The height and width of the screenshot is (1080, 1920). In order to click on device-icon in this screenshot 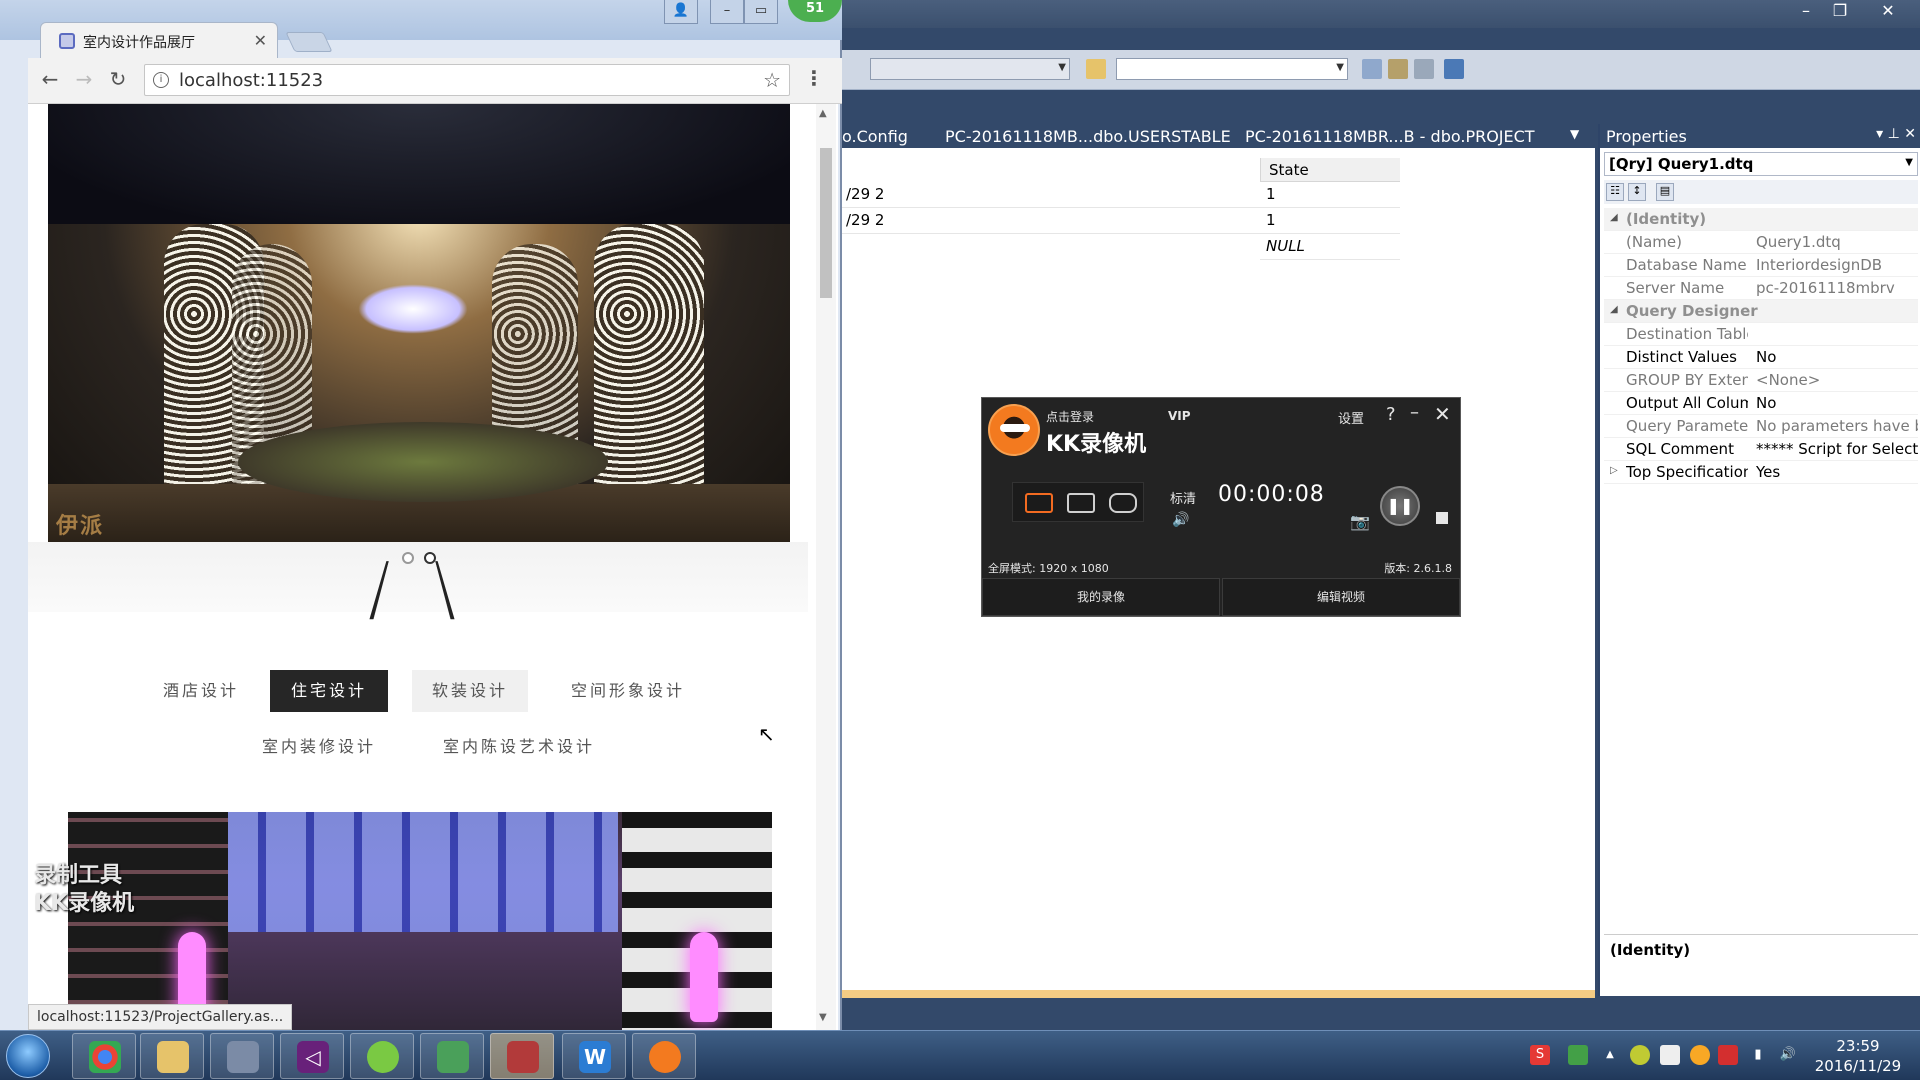, I will do `click(1670, 1055)`.